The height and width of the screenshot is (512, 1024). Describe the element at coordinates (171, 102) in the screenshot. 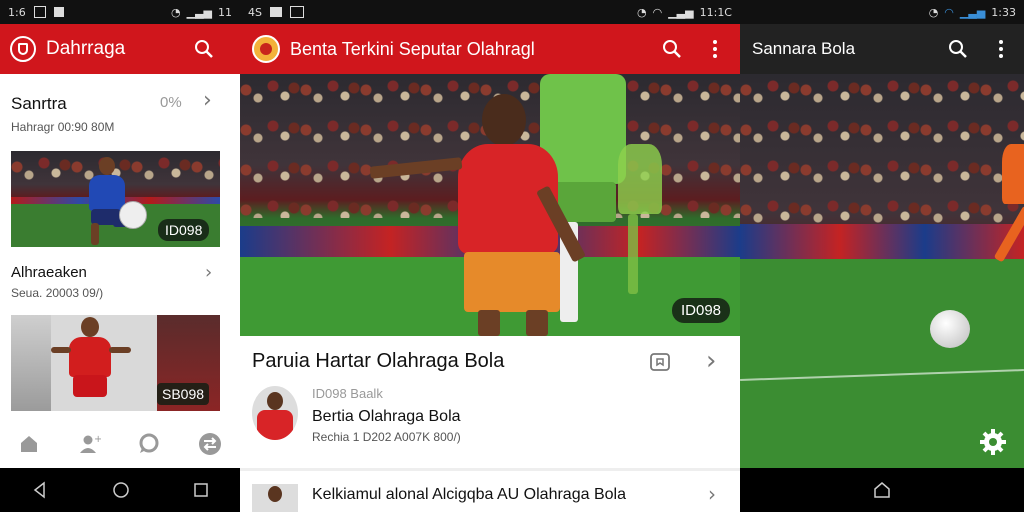

I see `section-count: 0%` at that location.